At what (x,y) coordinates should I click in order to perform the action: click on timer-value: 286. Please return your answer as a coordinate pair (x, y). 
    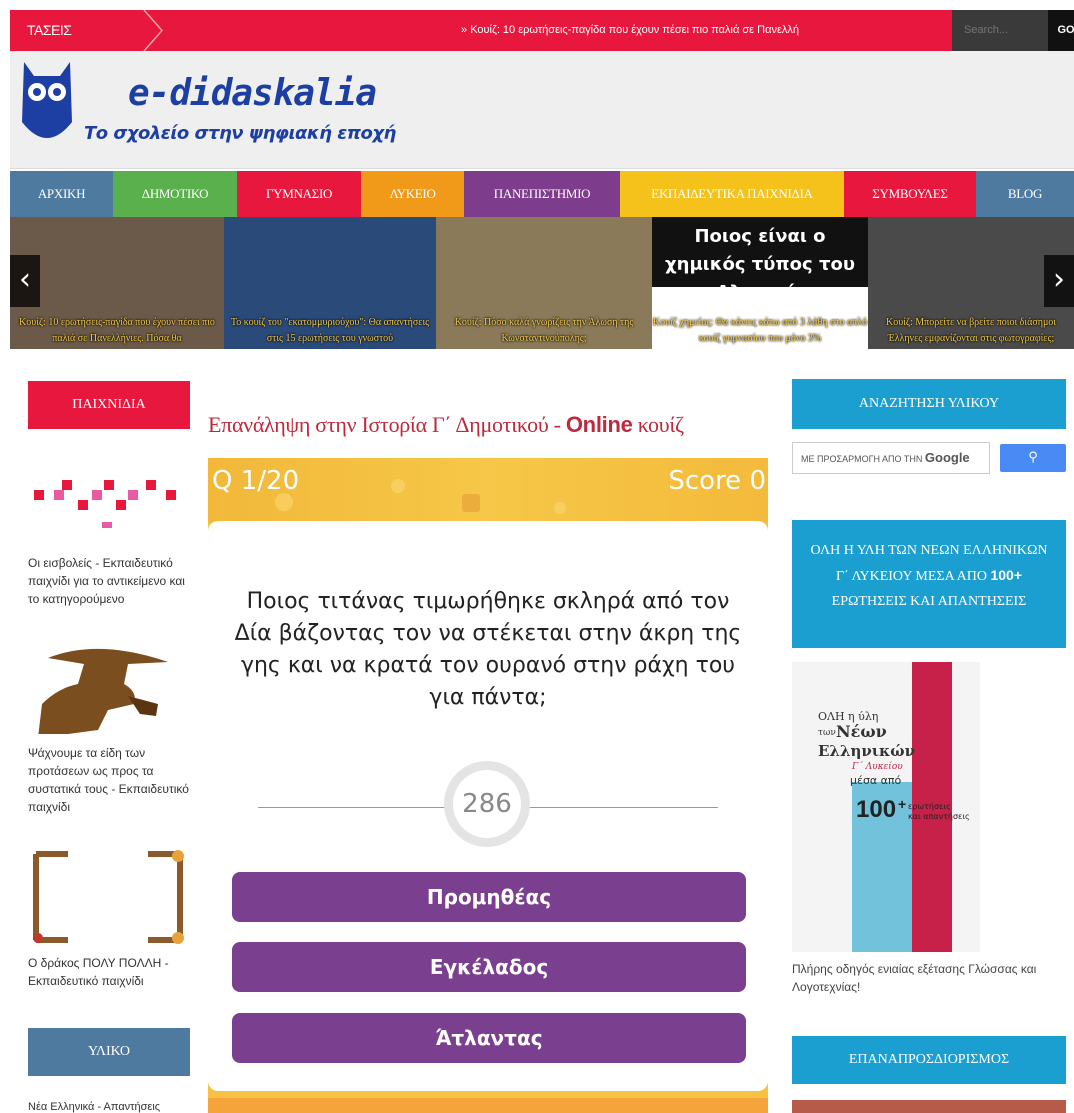
    Looking at the image, I should click on (487, 804).